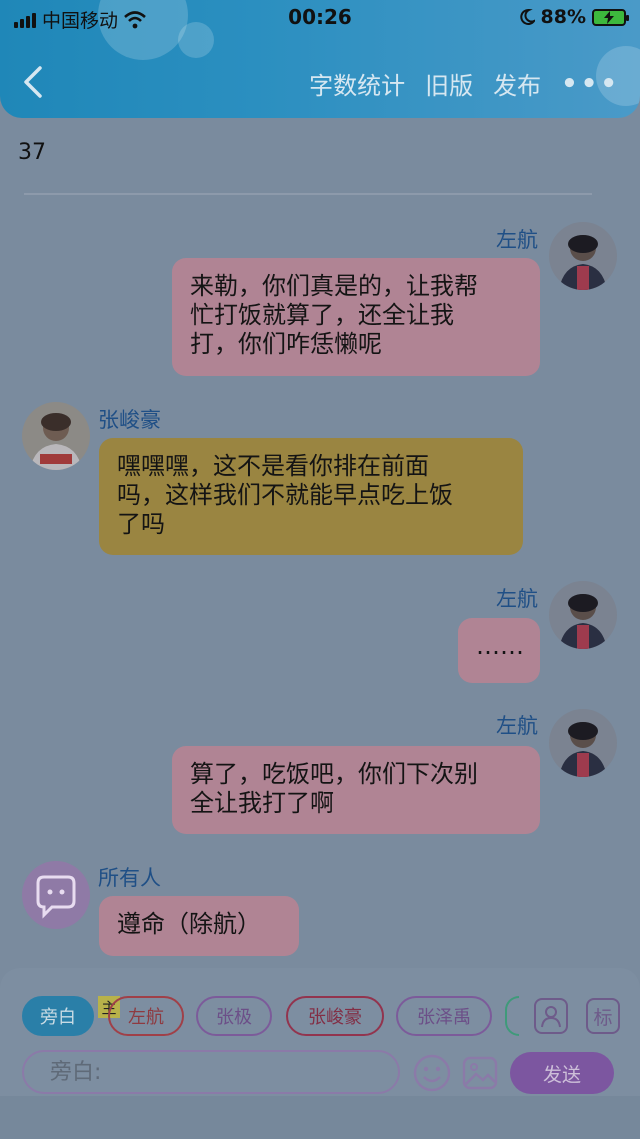 The height and width of the screenshot is (1139, 640). What do you see at coordinates (58, 1016) in the screenshot?
I see `character-chip-narrator: 旁白` at bounding box center [58, 1016].